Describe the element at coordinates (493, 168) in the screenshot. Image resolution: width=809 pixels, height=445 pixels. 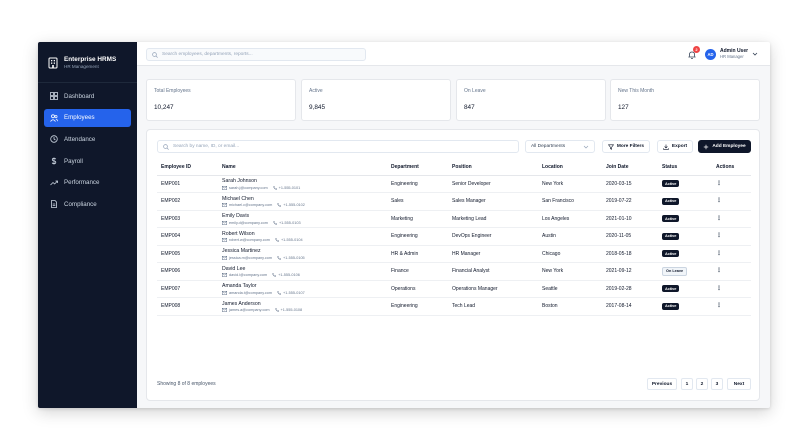
I see `column-header-position: Position` at that location.